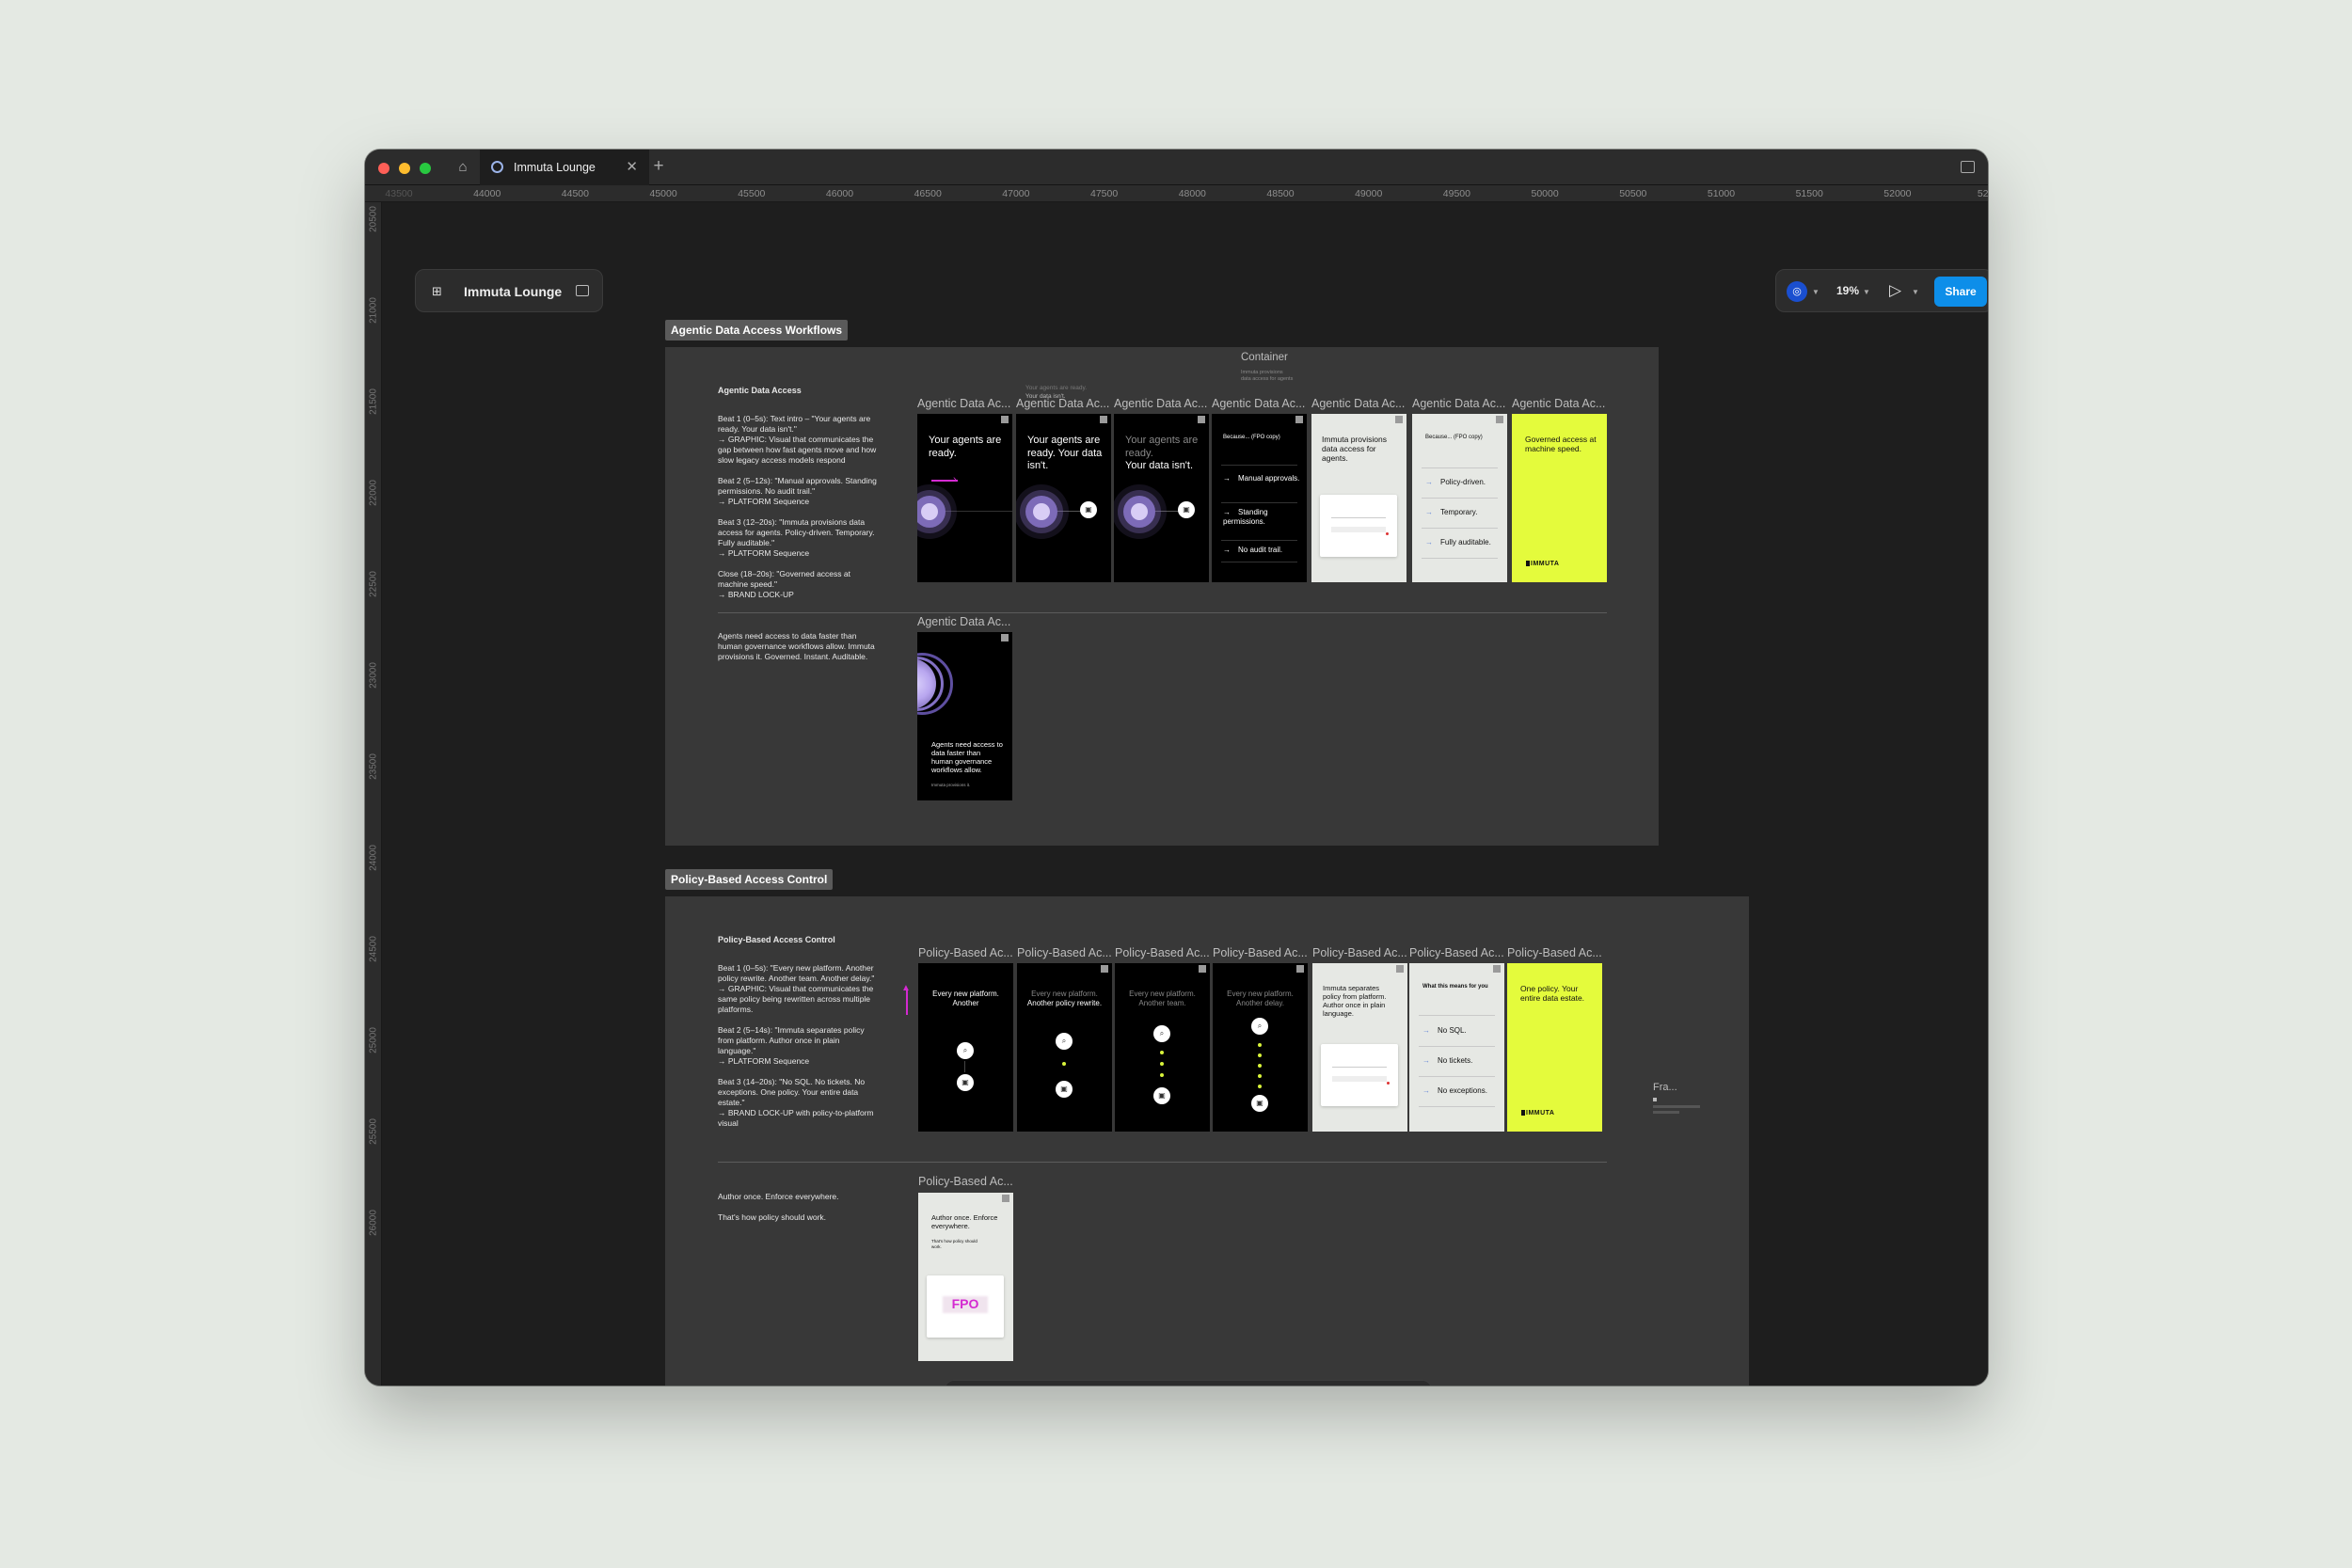 This screenshot has height=1568, width=2352. Describe the element at coordinates (1960, 292) in the screenshot. I see `share-button: Share` at that location.